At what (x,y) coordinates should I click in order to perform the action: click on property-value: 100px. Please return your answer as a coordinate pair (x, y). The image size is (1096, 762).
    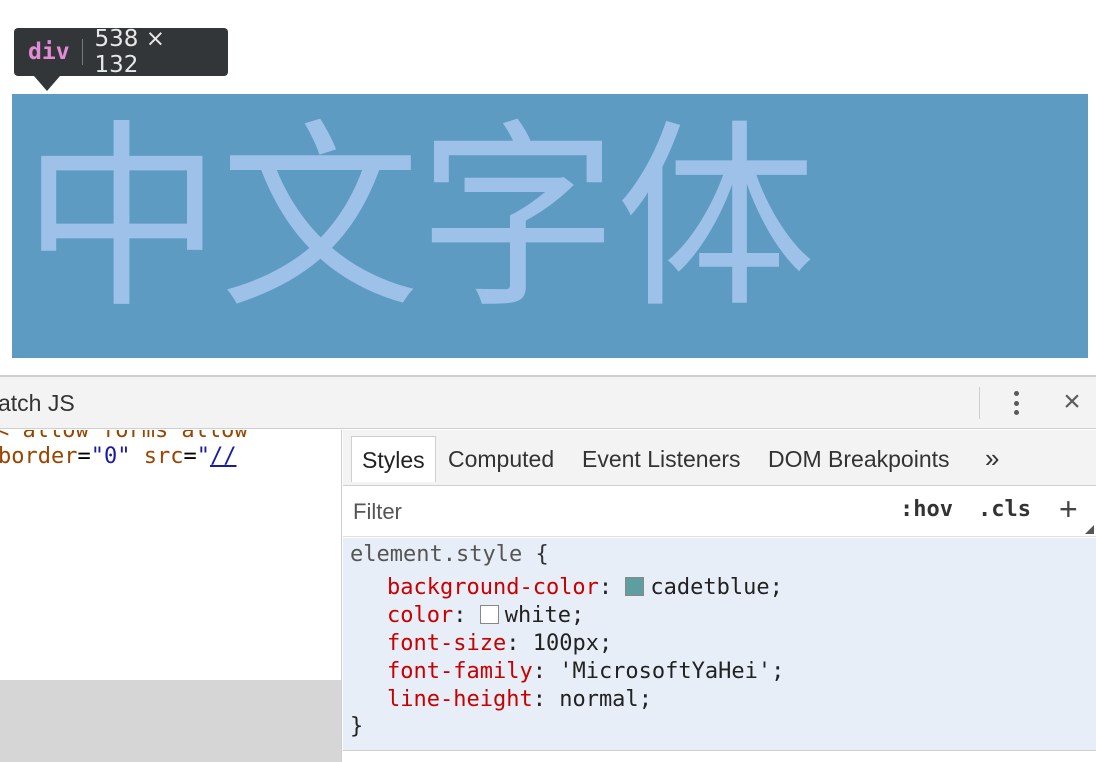
    Looking at the image, I should click on (566, 643).